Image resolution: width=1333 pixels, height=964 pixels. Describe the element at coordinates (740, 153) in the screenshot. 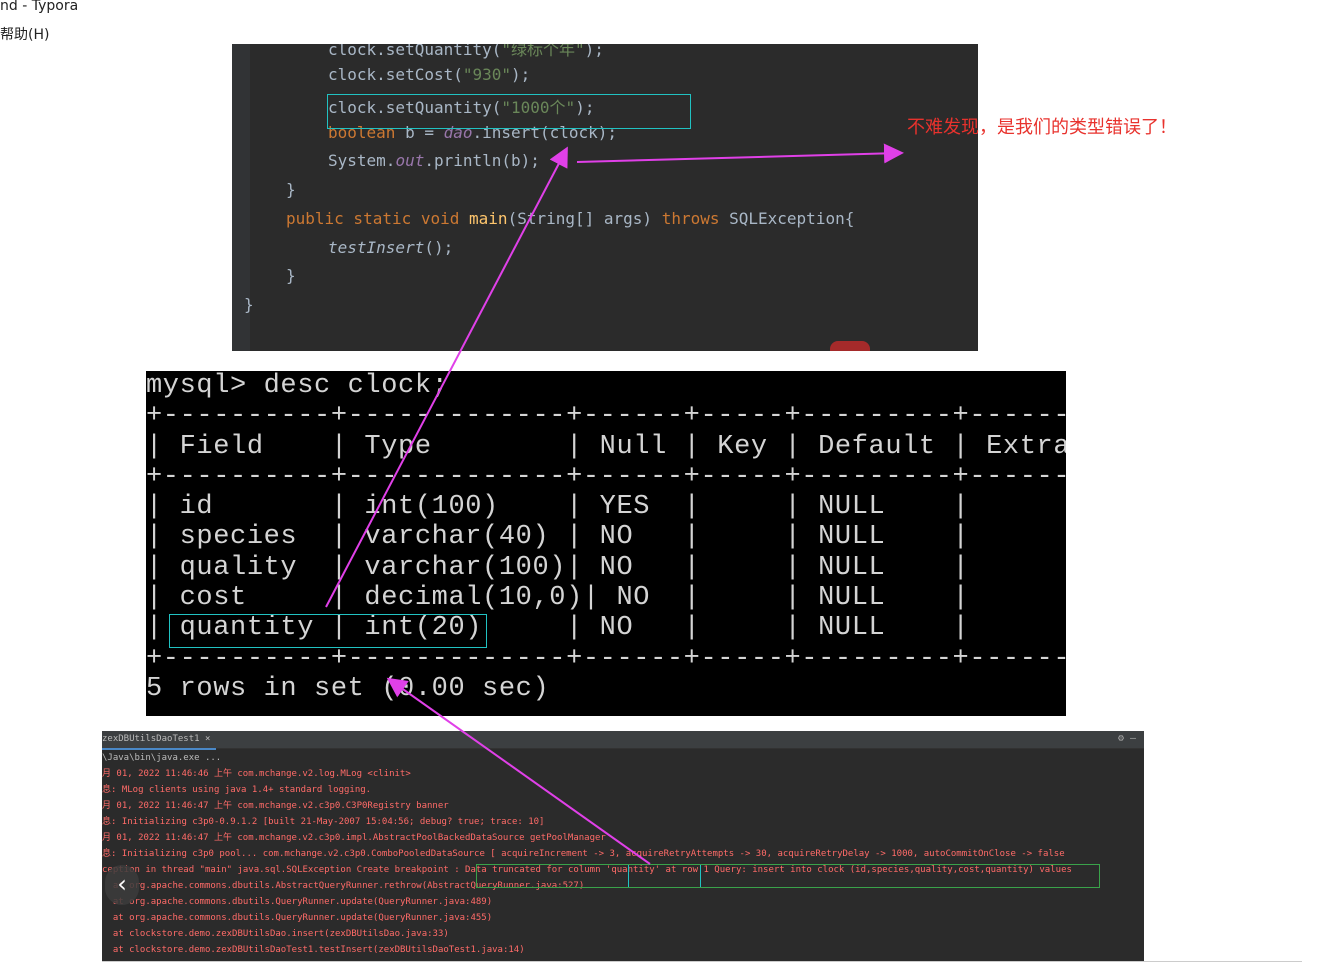

I see `arrow-to-annotation` at that location.